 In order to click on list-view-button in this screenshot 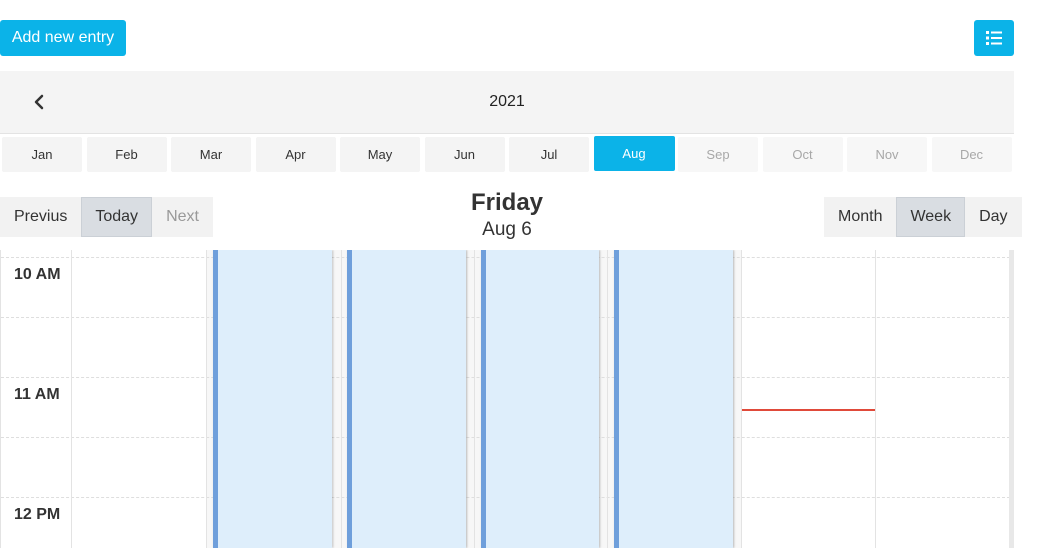, I will do `click(994, 38)`.